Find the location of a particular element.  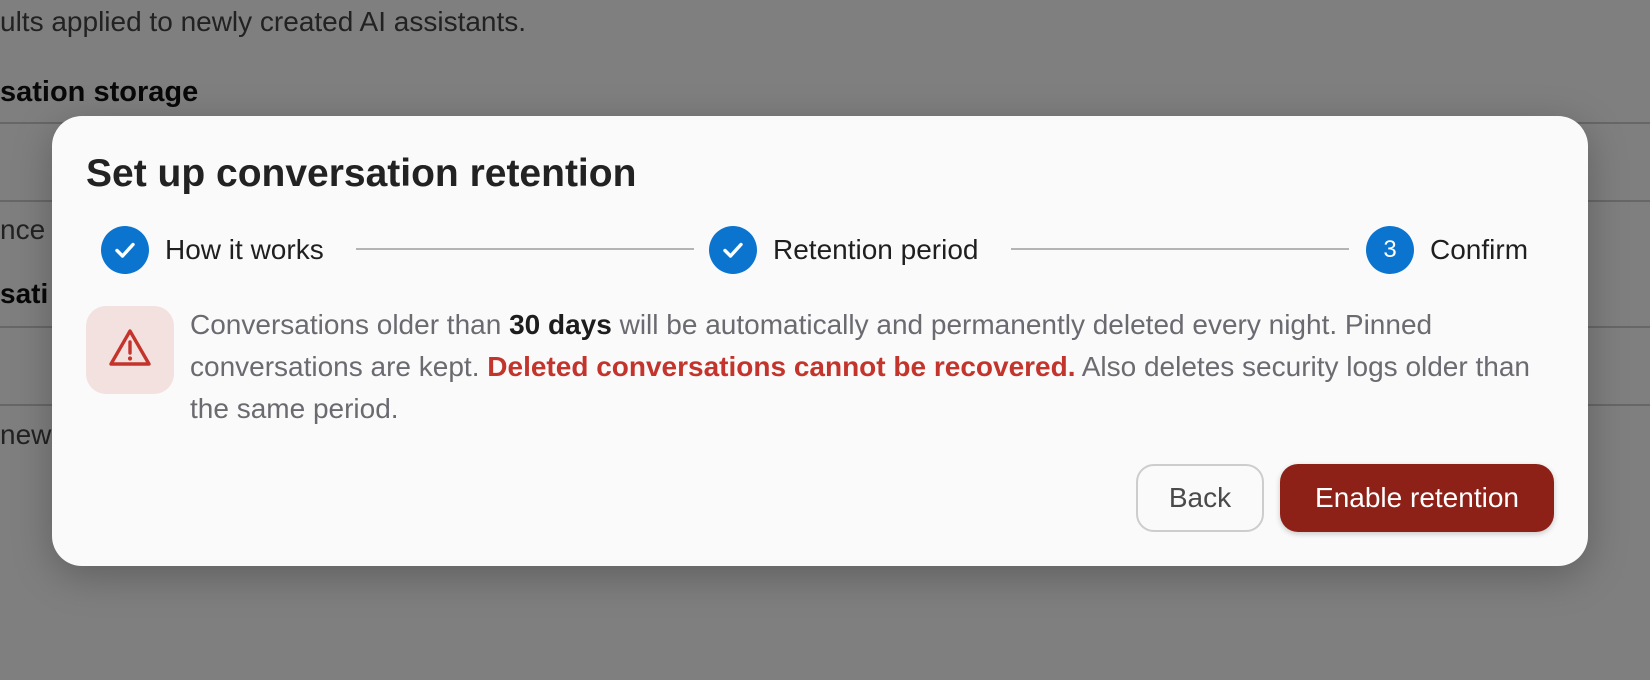

step-number: 3 is located at coordinates (1390, 250).